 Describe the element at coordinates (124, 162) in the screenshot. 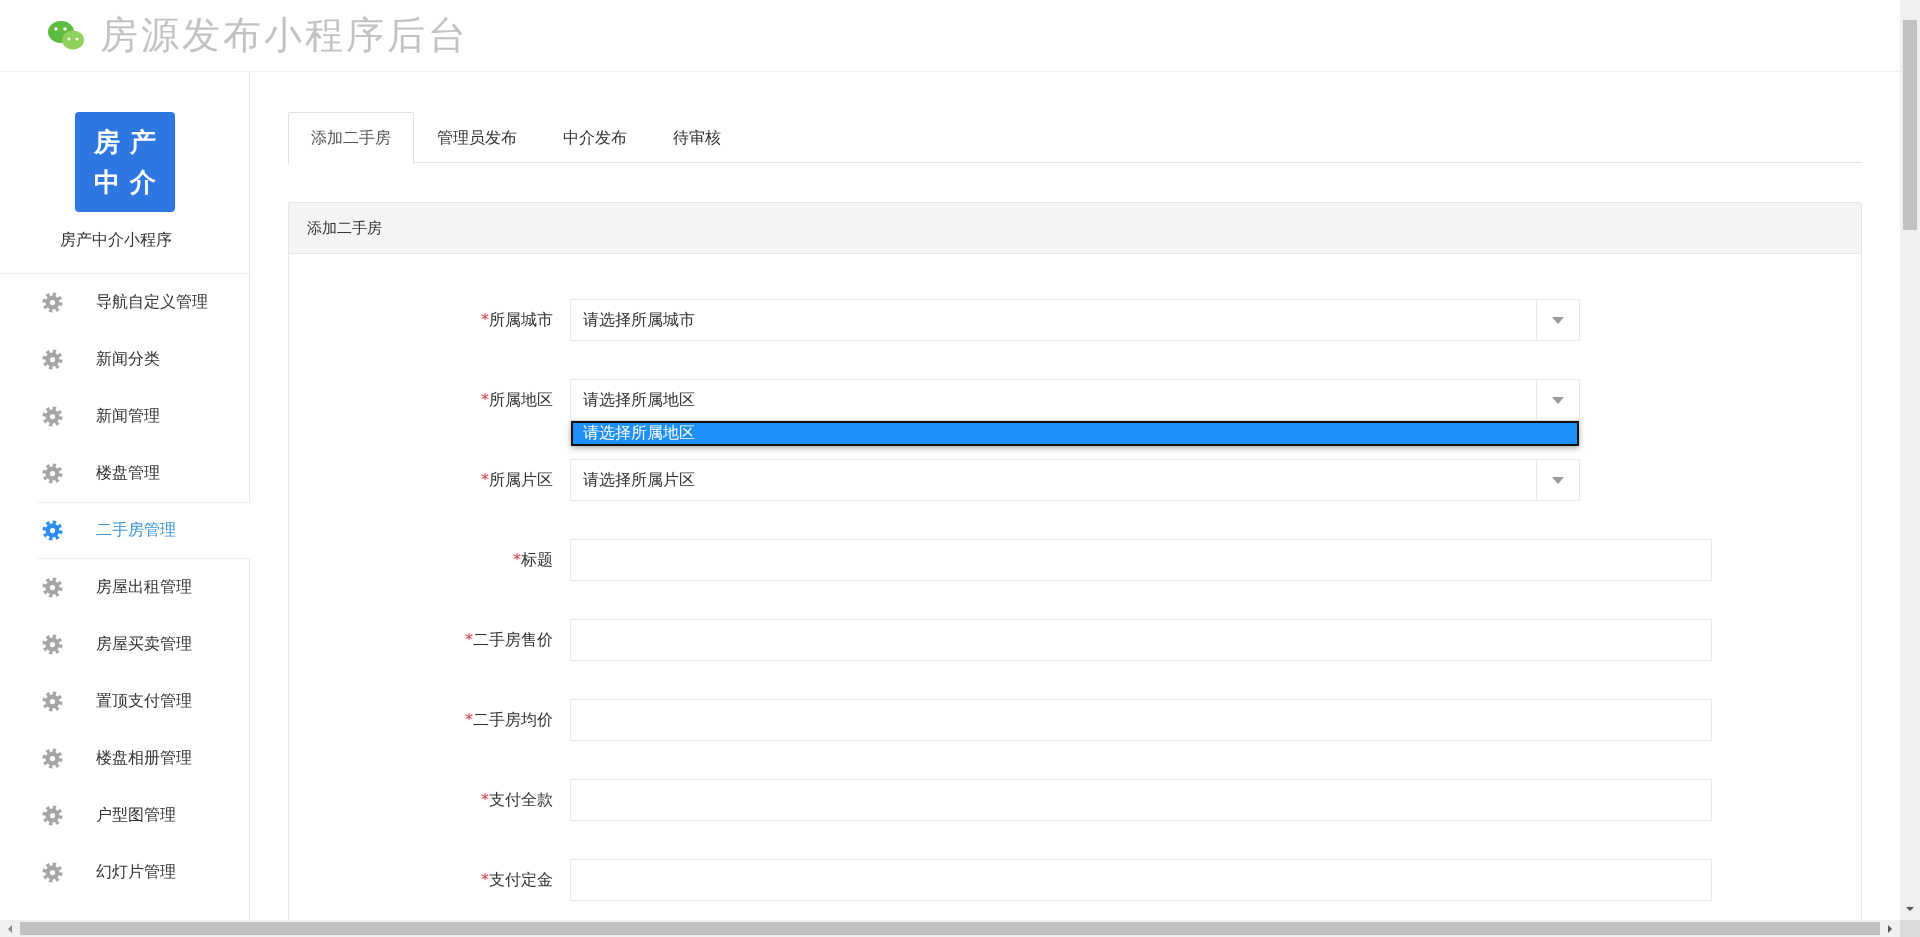

I see `logo: 房 产 中 介` at that location.